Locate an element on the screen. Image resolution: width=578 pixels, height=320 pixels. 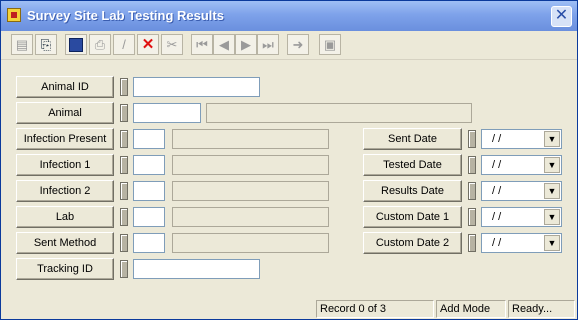
next-record-icon: ▶ is located at coordinates (246, 44).